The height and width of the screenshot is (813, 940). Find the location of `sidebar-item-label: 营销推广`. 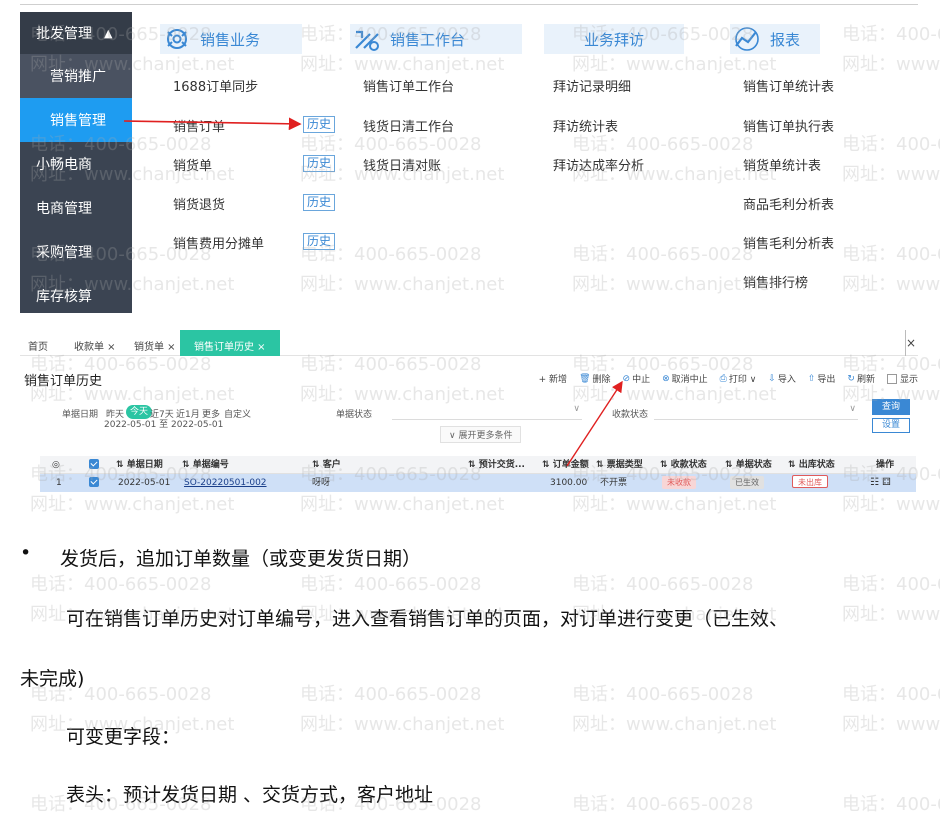

sidebar-item-label: 营销推广 is located at coordinates (78, 77).